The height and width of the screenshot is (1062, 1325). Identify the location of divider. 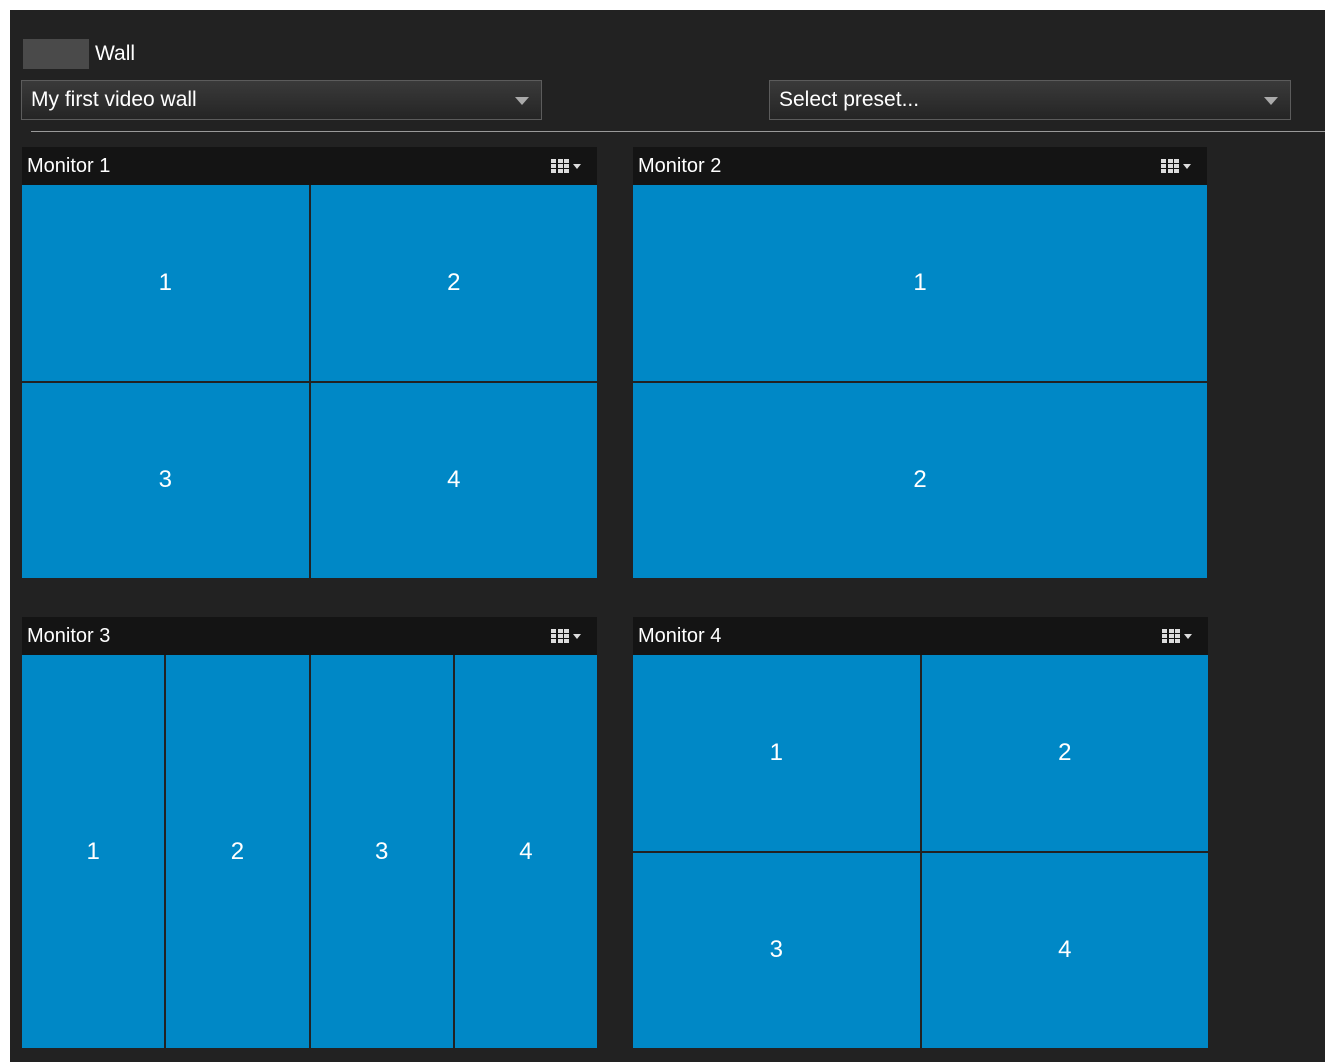
(678, 131).